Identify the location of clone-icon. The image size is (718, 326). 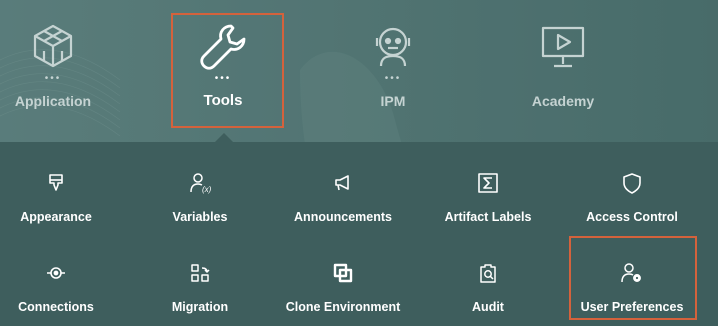
(343, 273).